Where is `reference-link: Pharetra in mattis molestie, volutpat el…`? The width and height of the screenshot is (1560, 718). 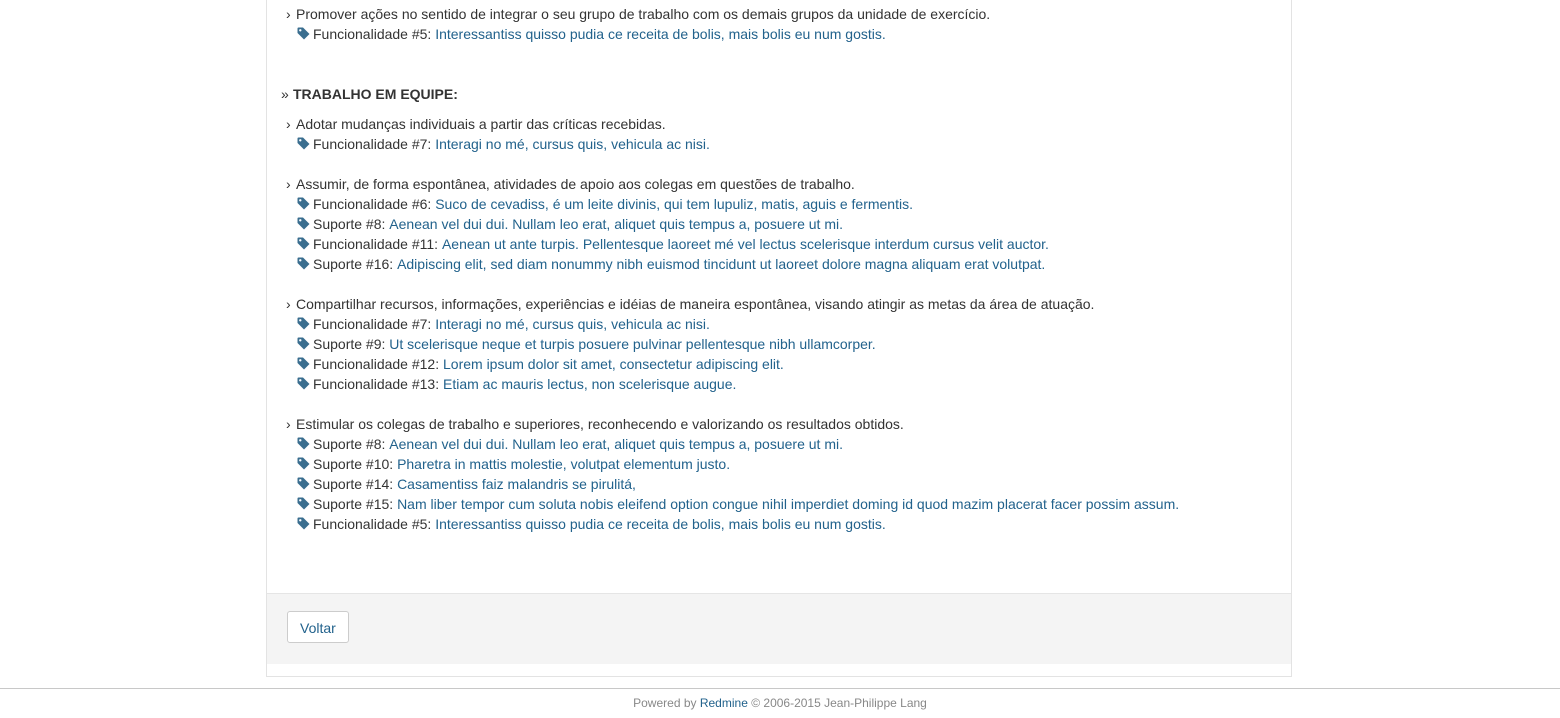
reference-link: Pharetra in mattis molestie, volutpat el… is located at coordinates (563, 464).